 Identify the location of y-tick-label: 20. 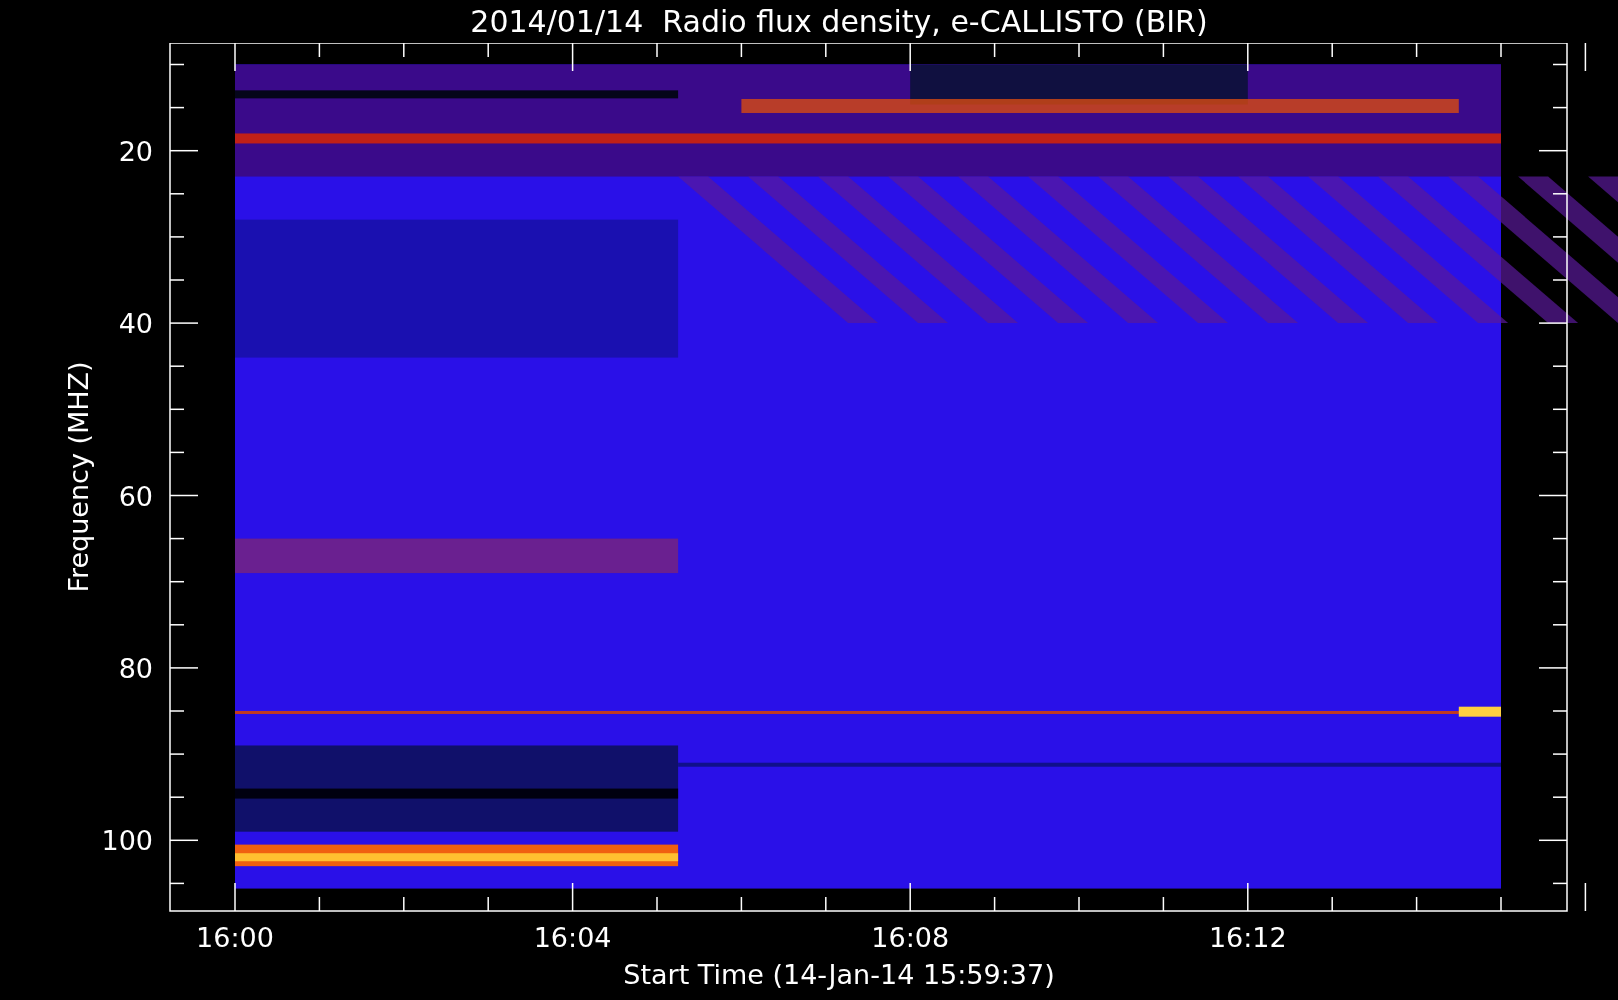
(135, 151).